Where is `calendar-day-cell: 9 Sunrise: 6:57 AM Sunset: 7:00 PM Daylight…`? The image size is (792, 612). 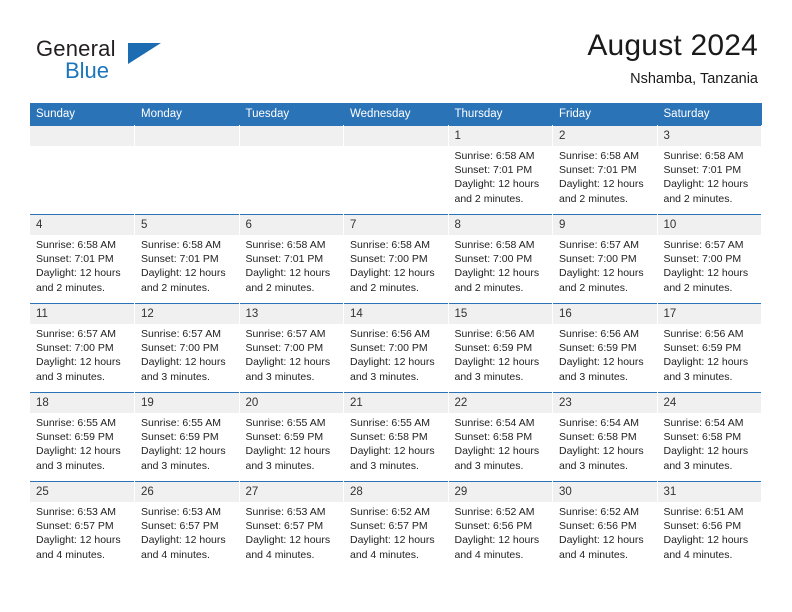
calendar-day-cell: 9 Sunrise: 6:57 AM Sunset: 7:00 PM Daylight… is located at coordinates (605, 258).